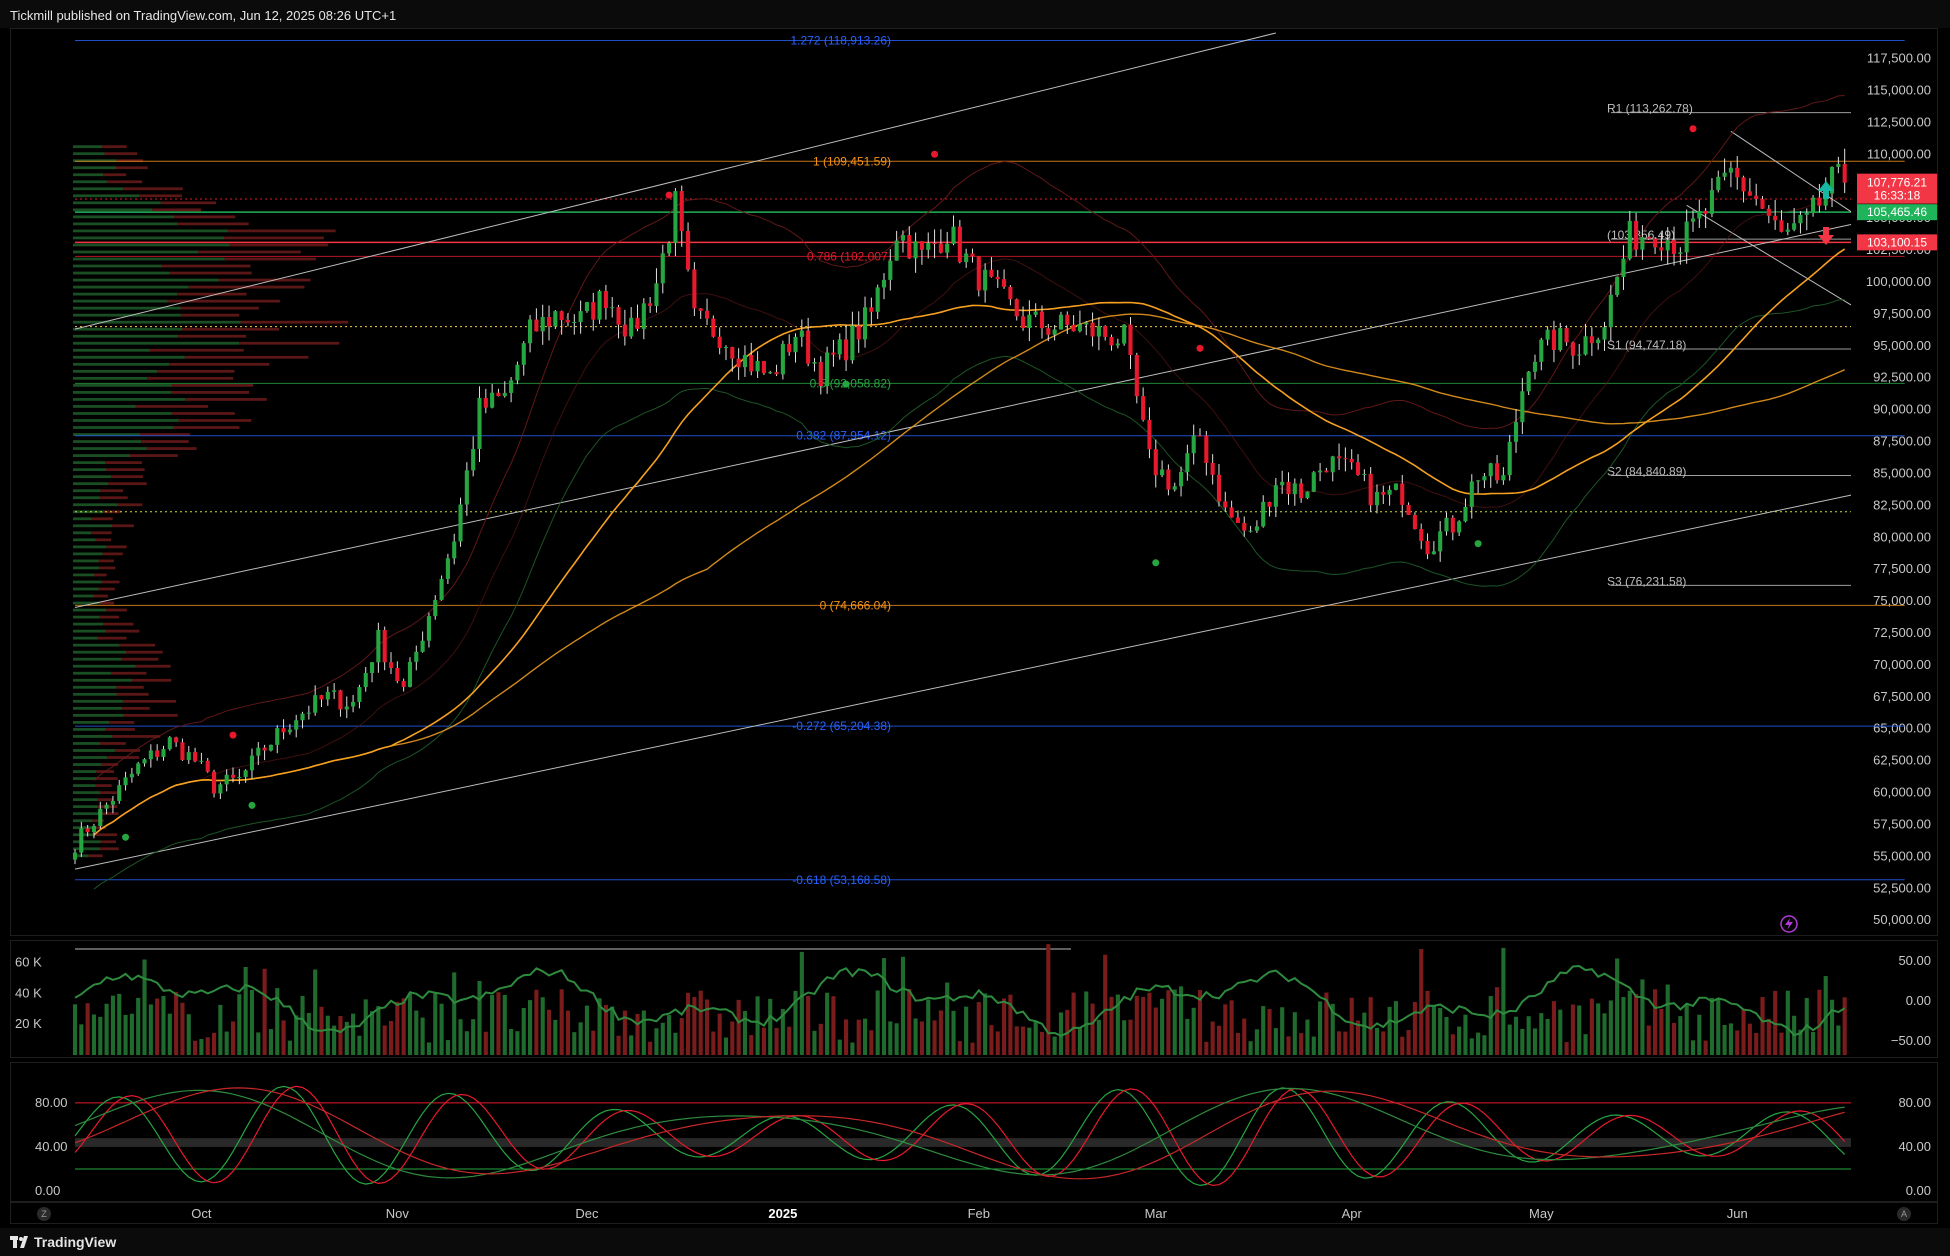 The width and height of the screenshot is (1950, 1256). Describe the element at coordinates (975, 1133) in the screenshot. I see `stochastic-chart: 80.00 80.00 40.00 40.00 0.00 0.00` at that location.